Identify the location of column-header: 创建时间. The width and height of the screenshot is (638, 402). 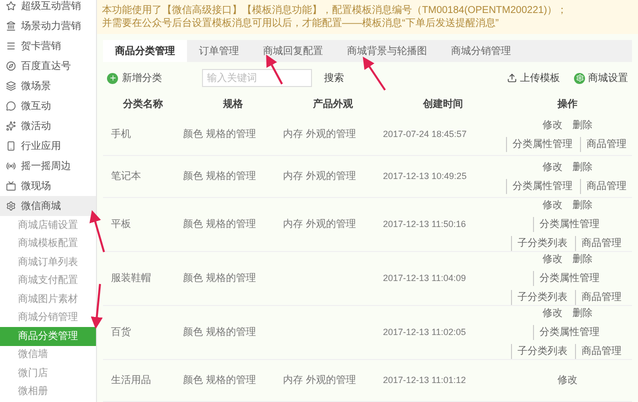
(443, 105).